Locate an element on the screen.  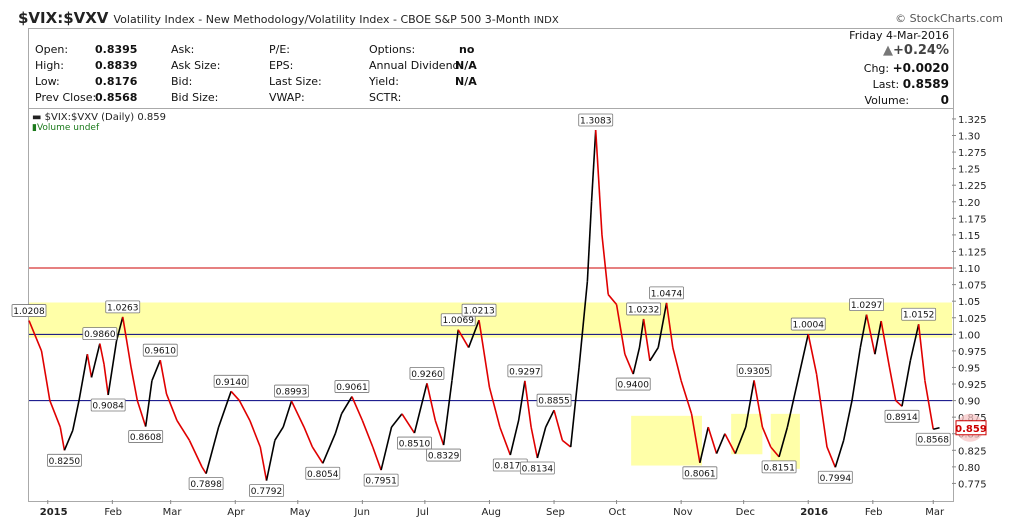
value-label: 0.8134 is located at coordinates (538, 469).